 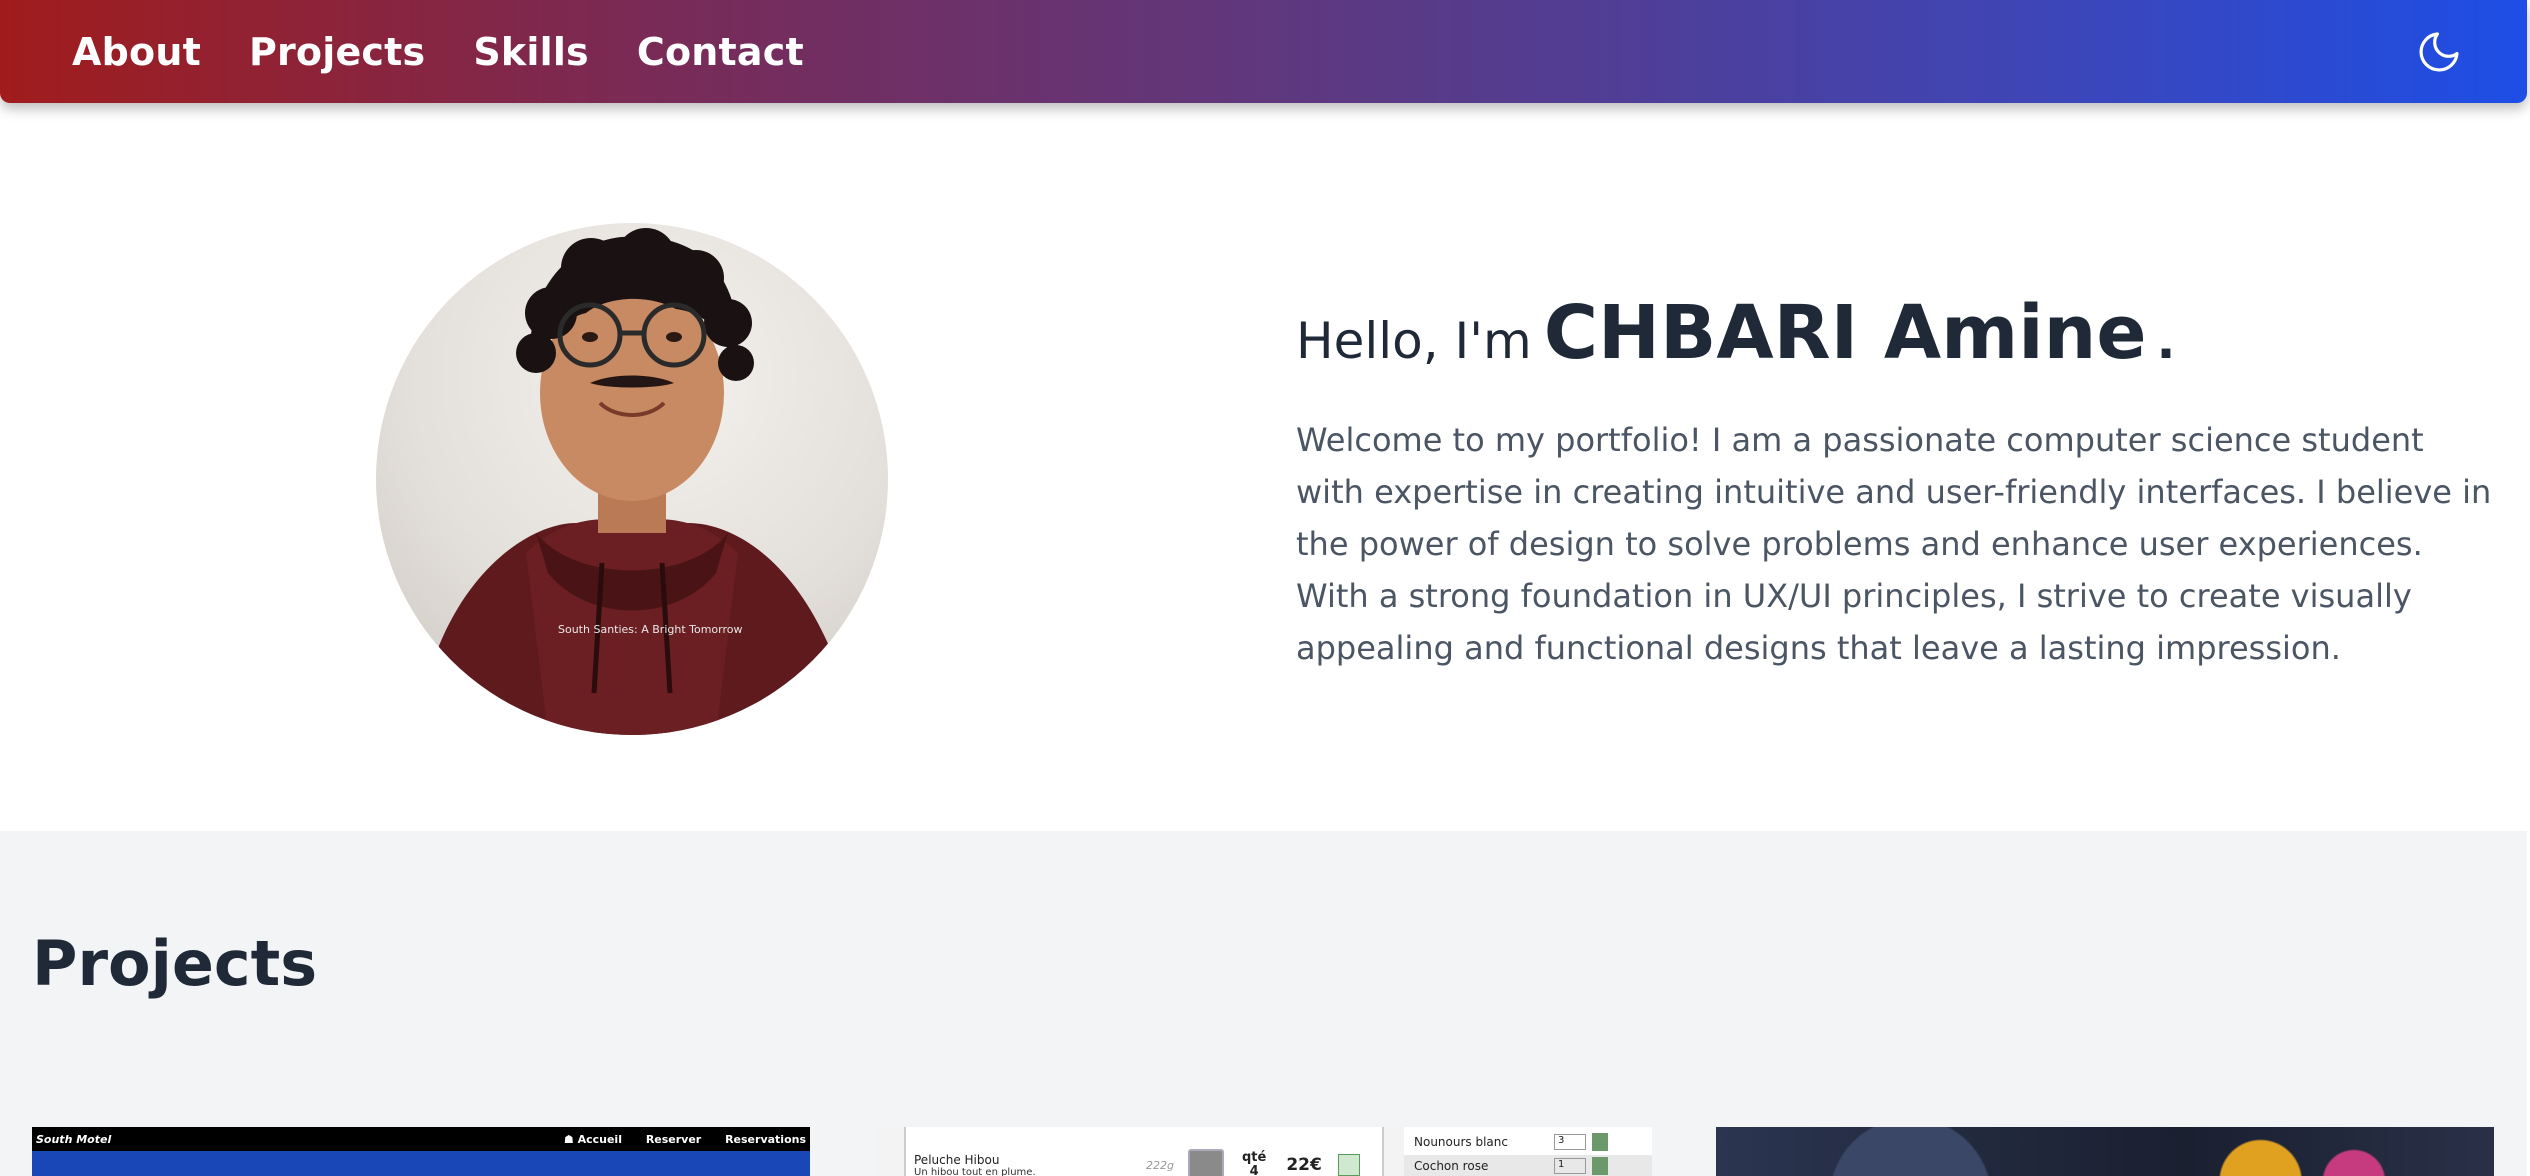 I want to click on project-preview-artwork, so click(x=2105, y=1151).